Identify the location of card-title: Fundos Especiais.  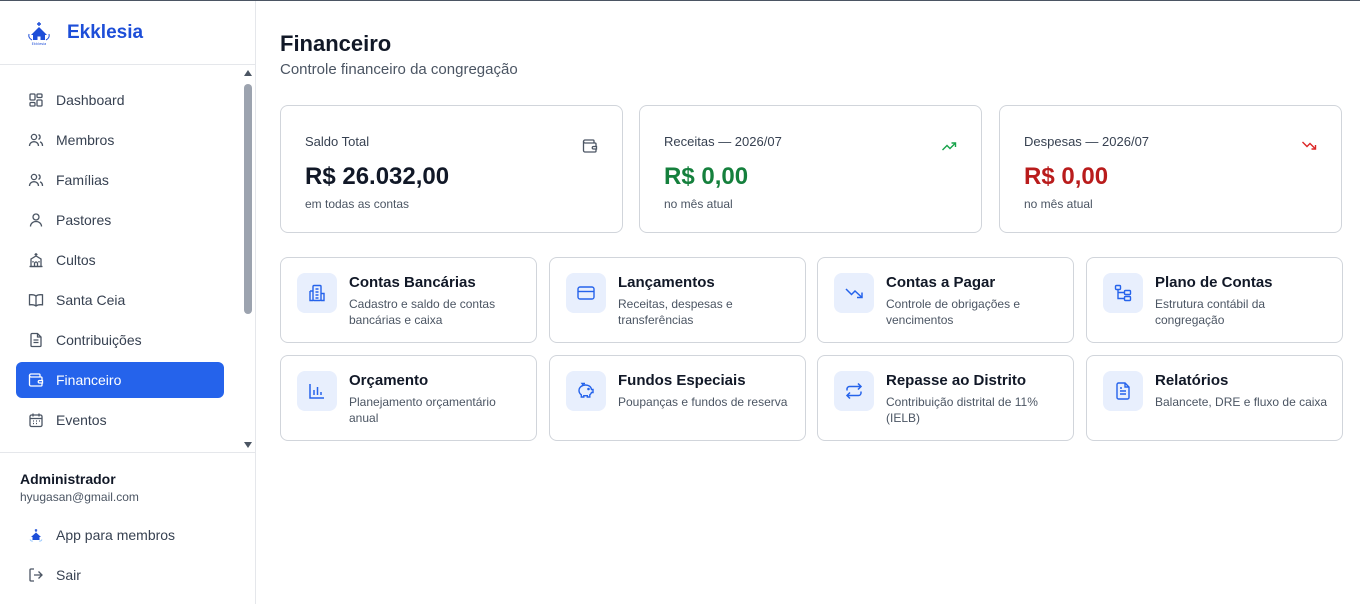
(682, 380).